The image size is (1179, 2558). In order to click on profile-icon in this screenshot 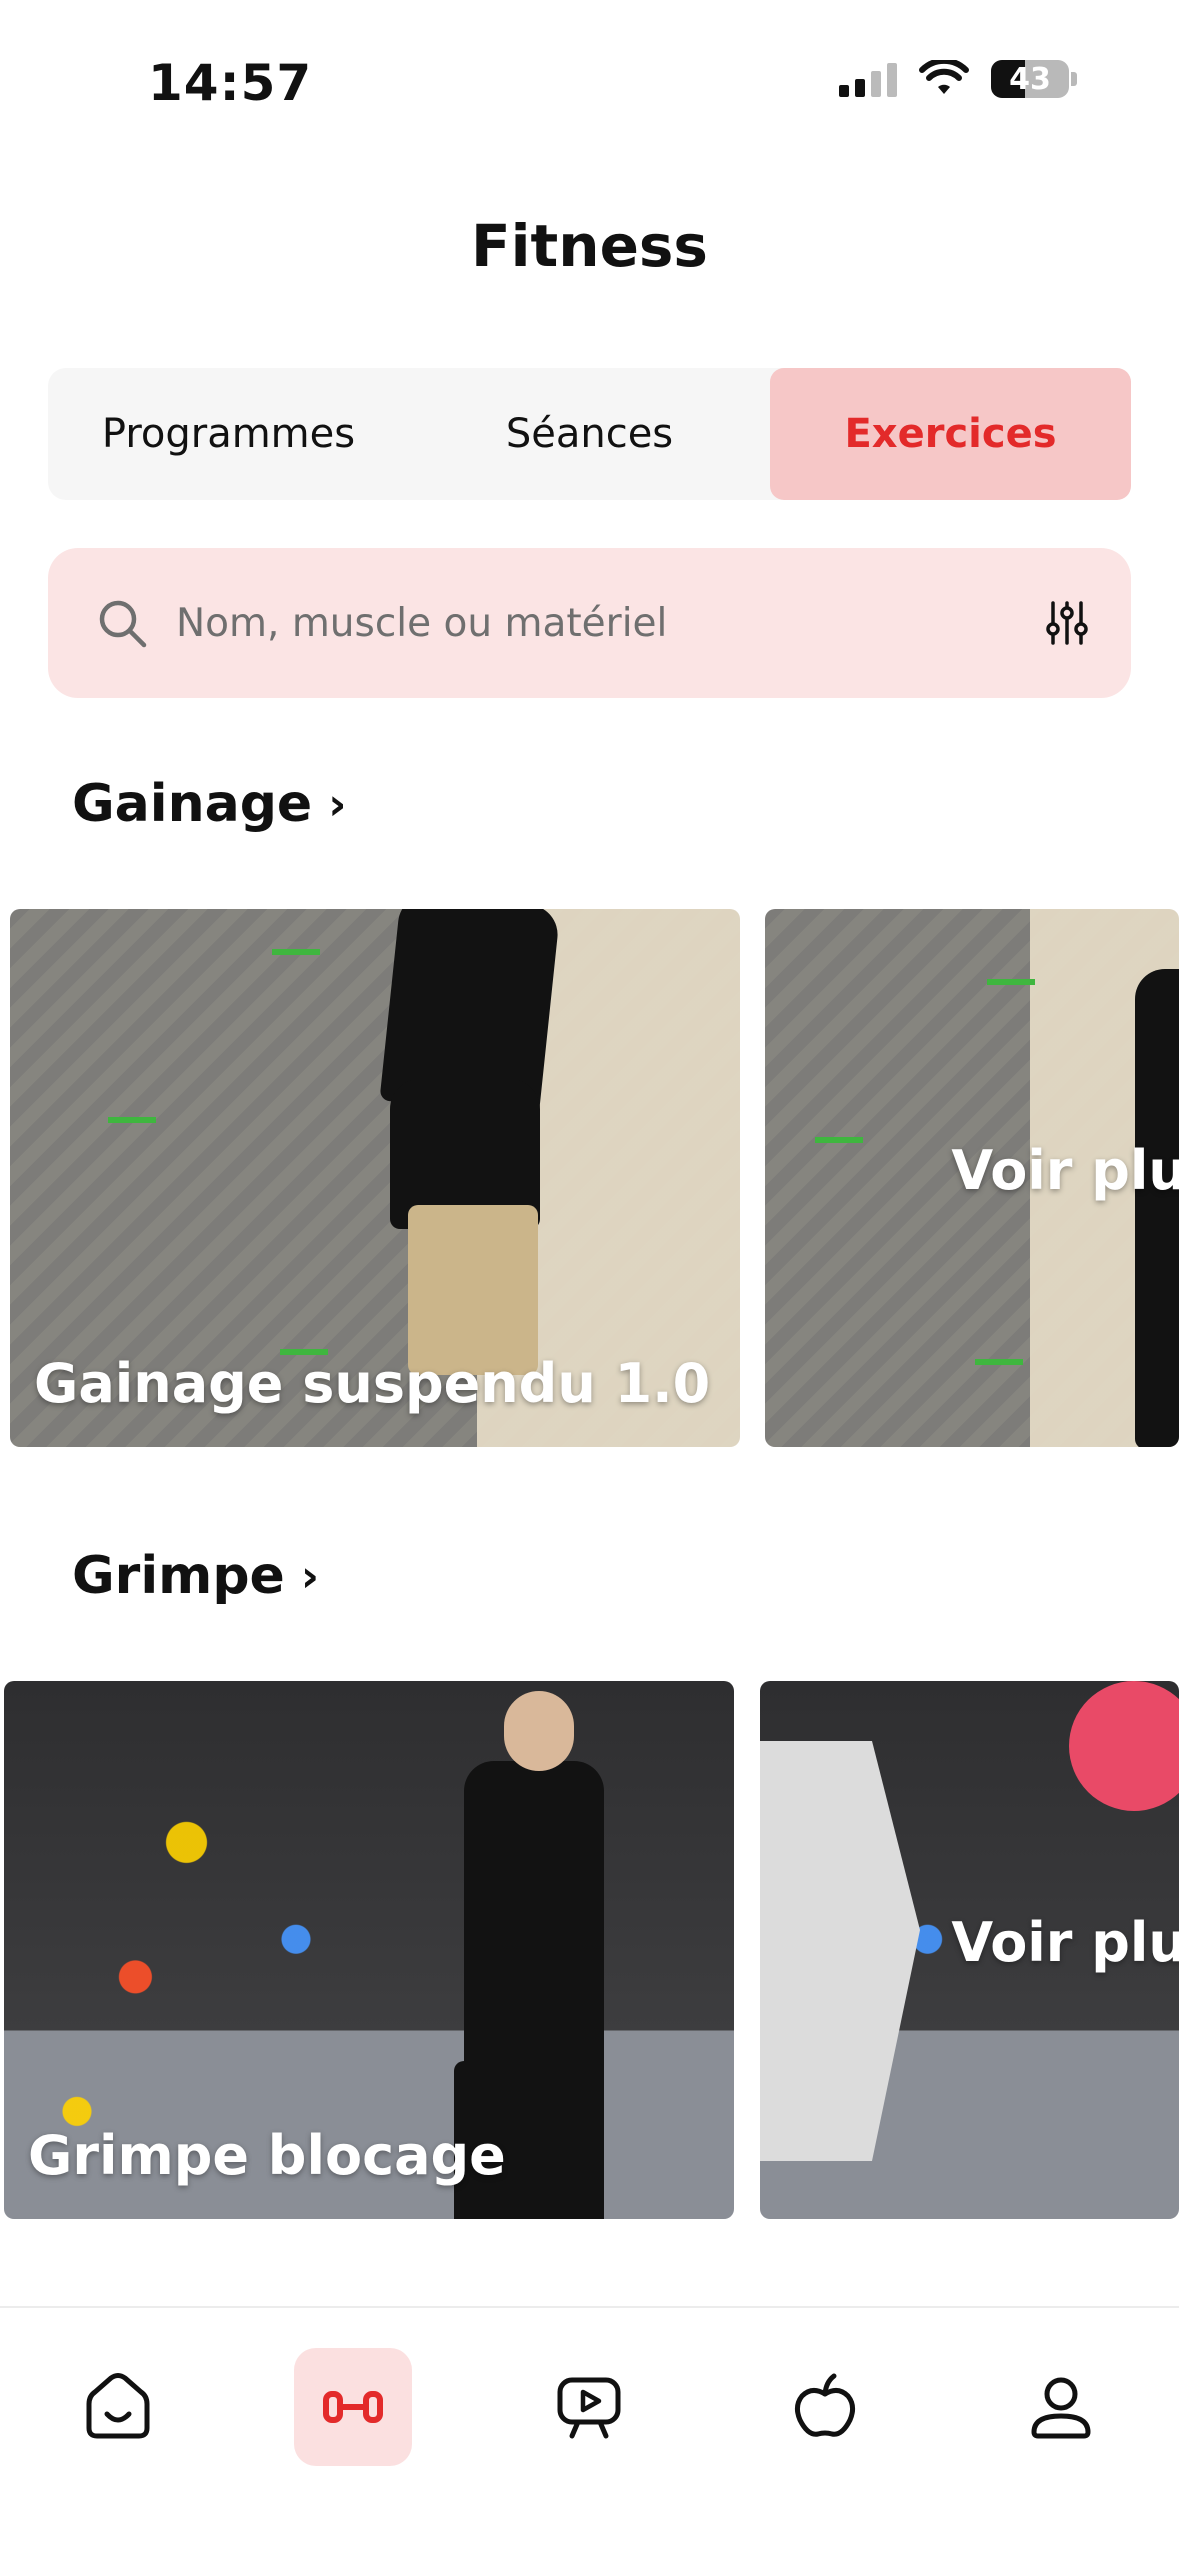, I will do `click(1061, 2408)`.